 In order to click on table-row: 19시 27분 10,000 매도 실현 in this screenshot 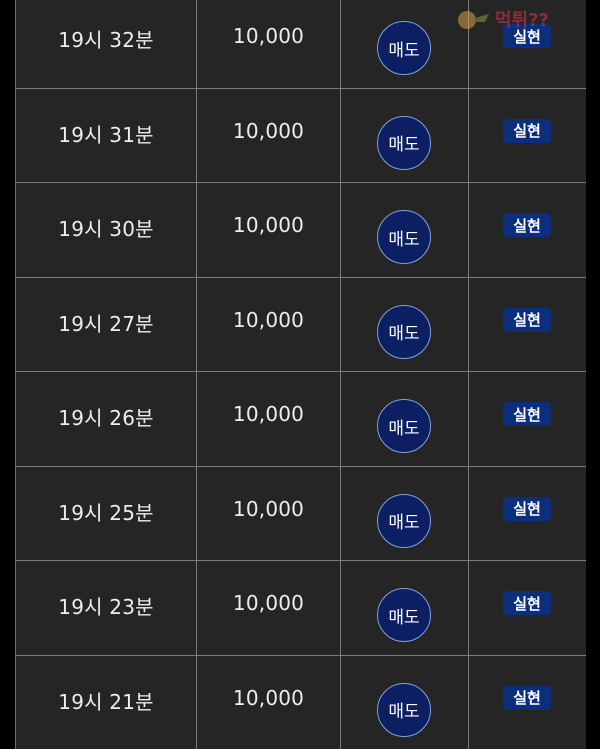, I will do `click(301, 324)`.